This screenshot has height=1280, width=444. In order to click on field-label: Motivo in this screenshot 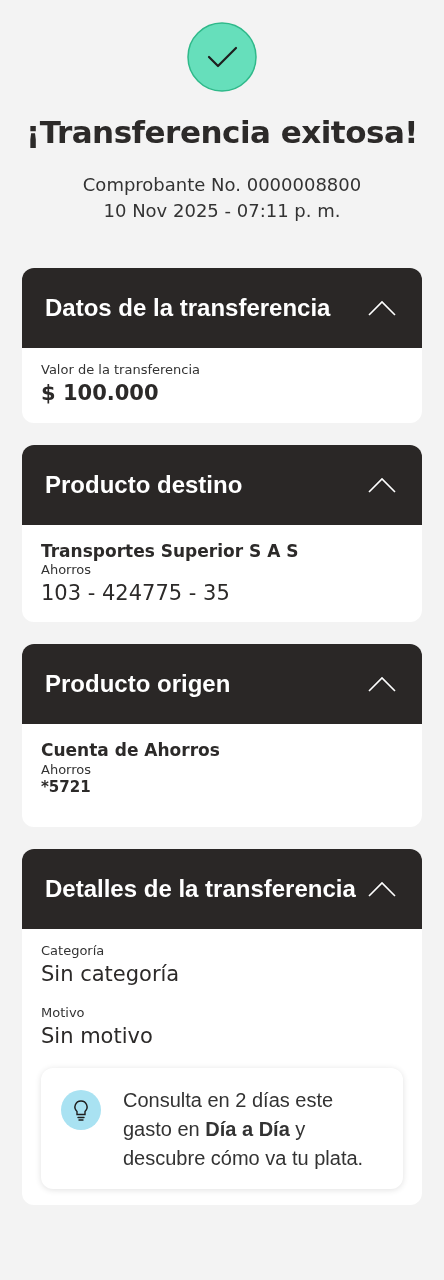, I will do `click(63, 1013)`.